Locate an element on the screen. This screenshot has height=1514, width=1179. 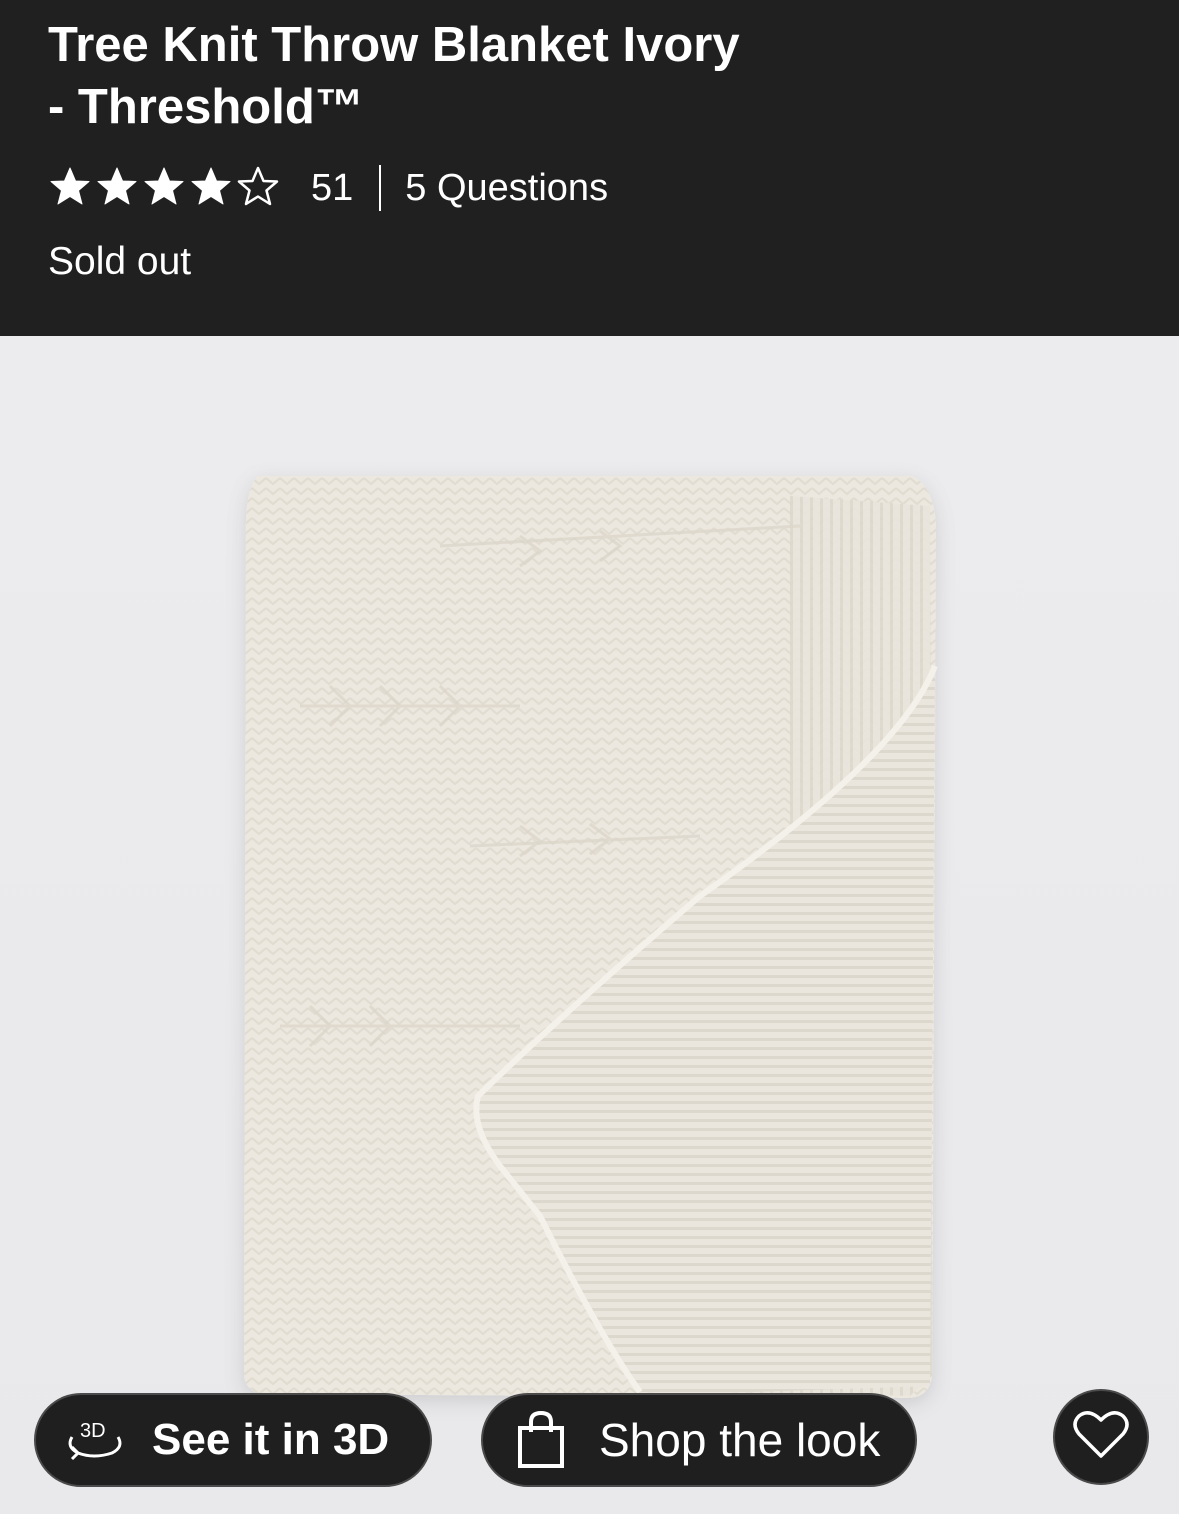
review-count: 51 is located at coordinates (332, 188).